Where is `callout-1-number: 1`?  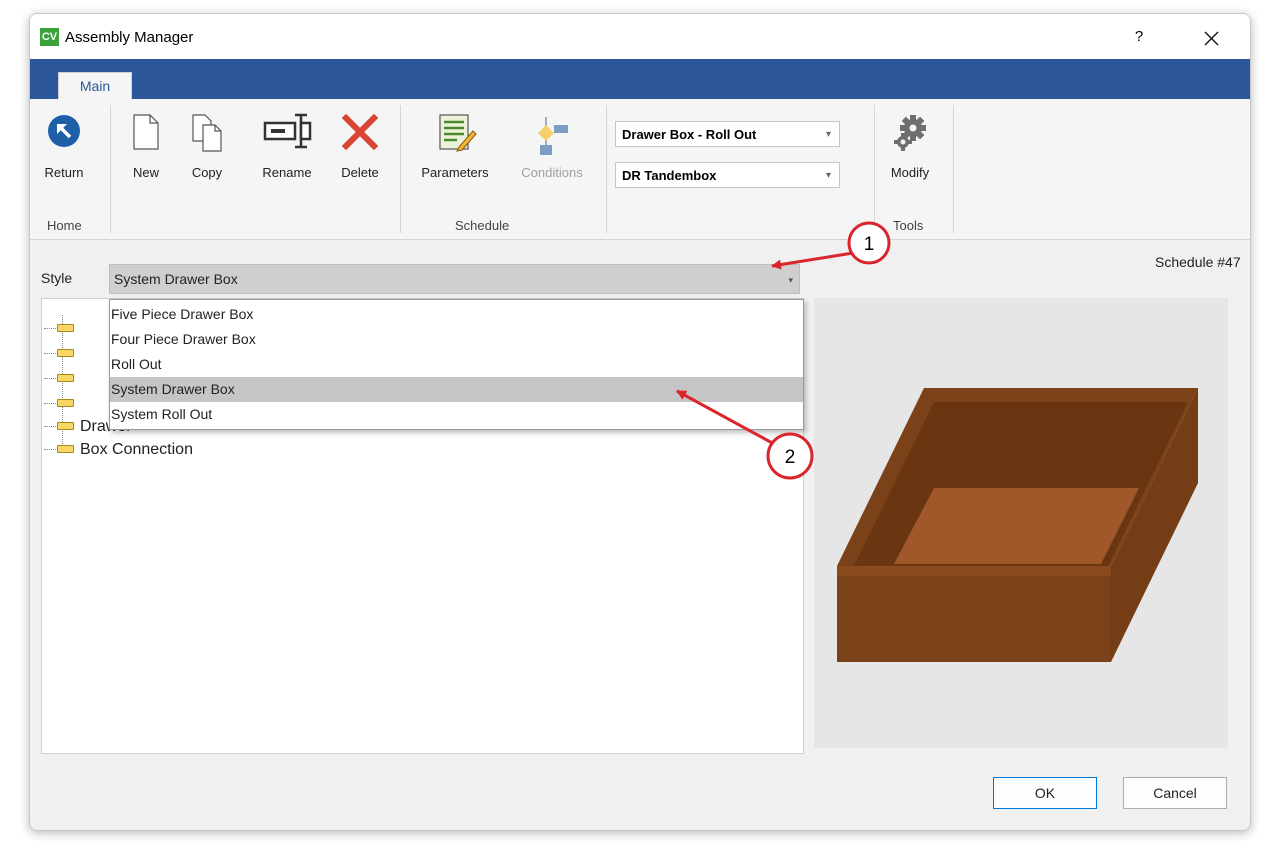
callout-1-number: 1 is located at coordinates (869, 244).